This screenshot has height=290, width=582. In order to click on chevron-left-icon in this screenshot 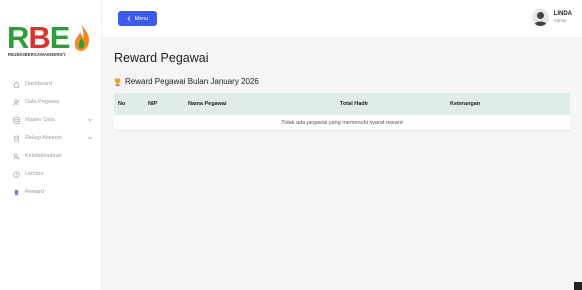, I will do `click(128, 18)`.